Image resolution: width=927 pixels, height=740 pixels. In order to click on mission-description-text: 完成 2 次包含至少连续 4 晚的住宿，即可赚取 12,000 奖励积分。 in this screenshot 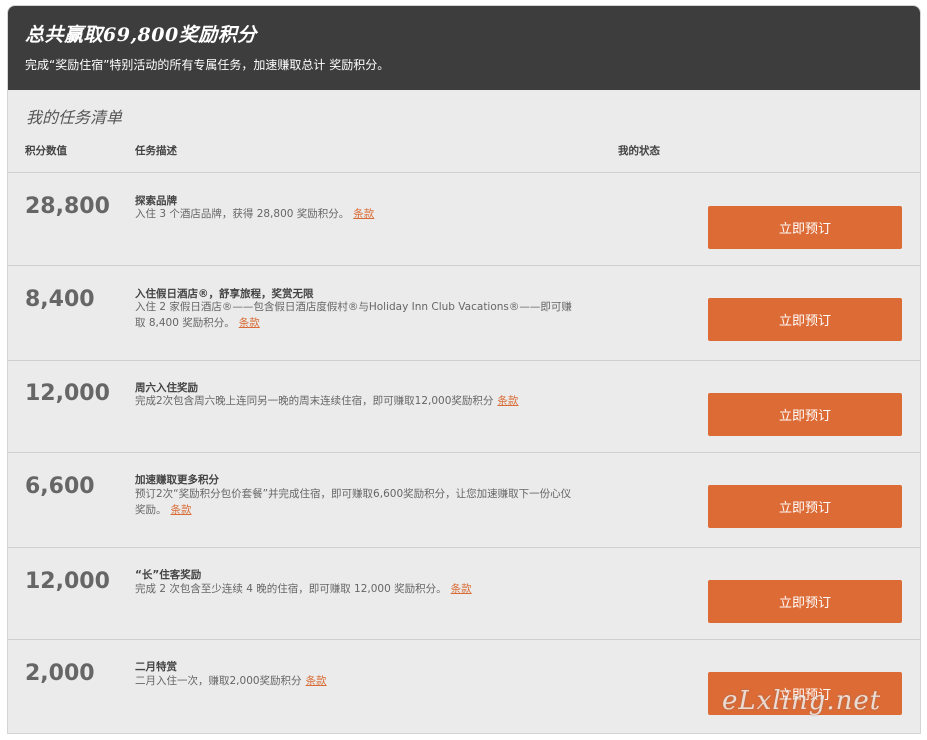, I will do `click(291, 589)`.